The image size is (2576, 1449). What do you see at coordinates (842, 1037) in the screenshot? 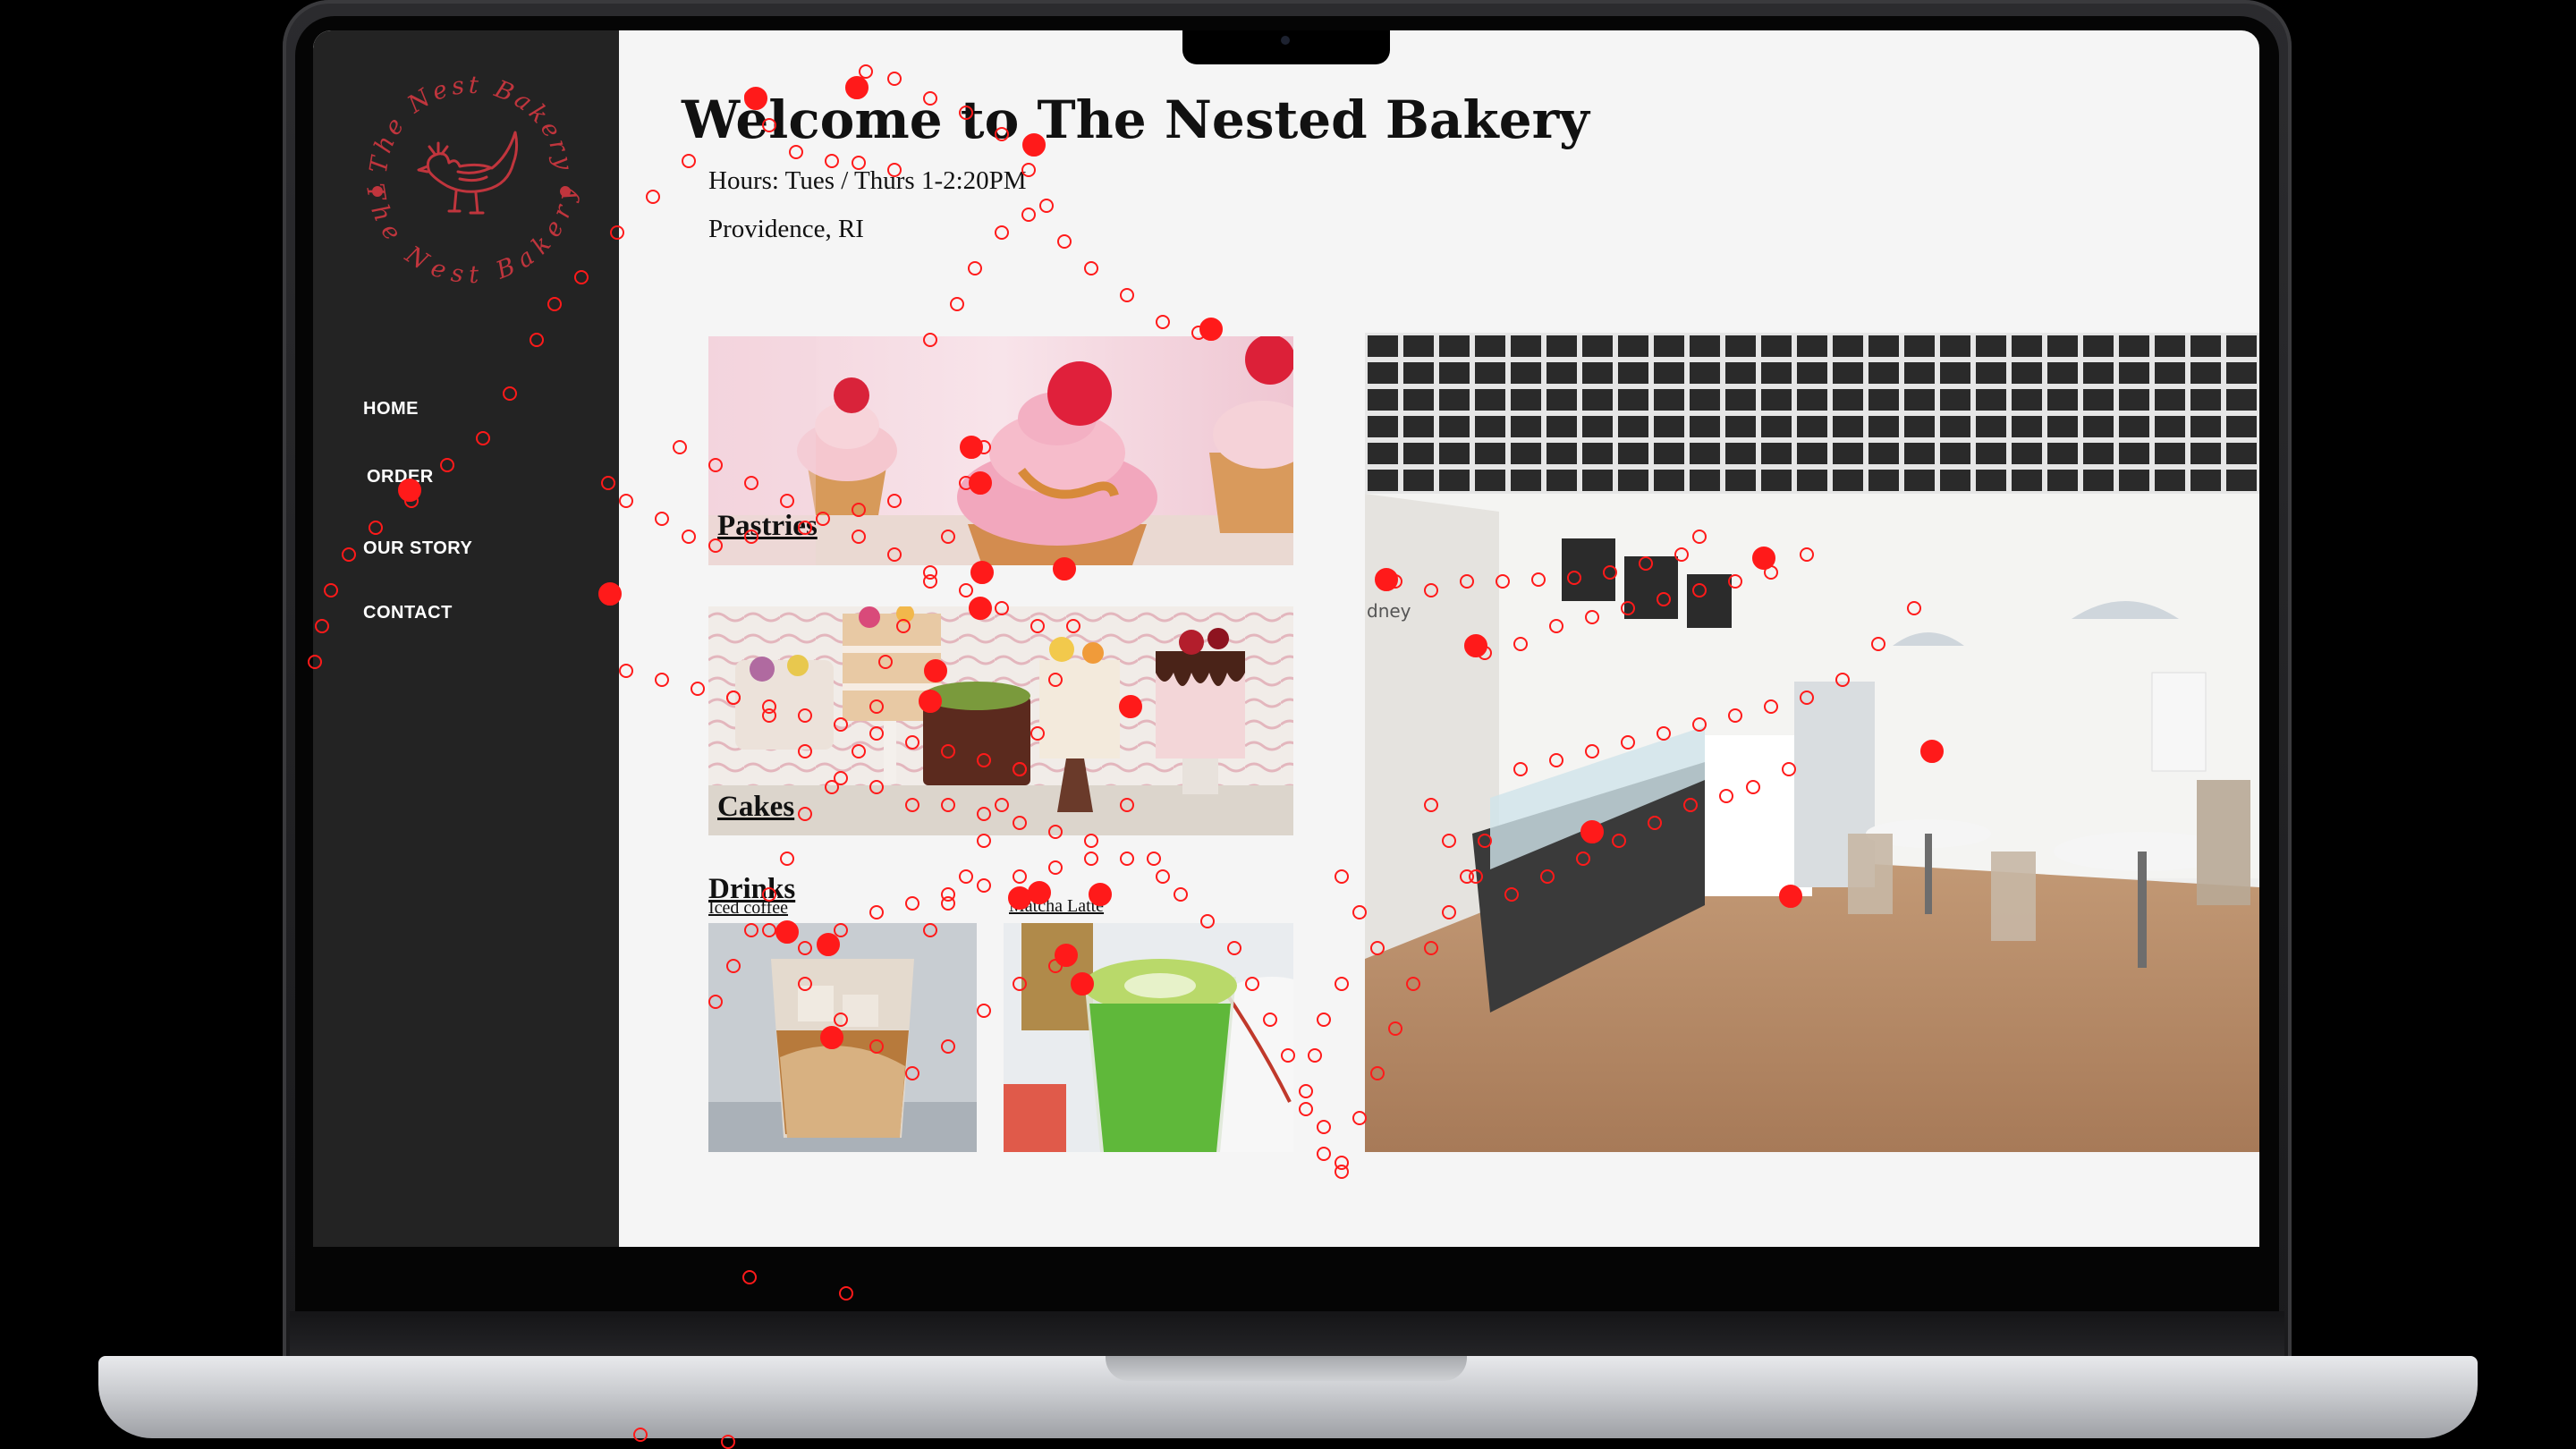
I see `iced-coffee-image` at bounding box center [842, 1037].